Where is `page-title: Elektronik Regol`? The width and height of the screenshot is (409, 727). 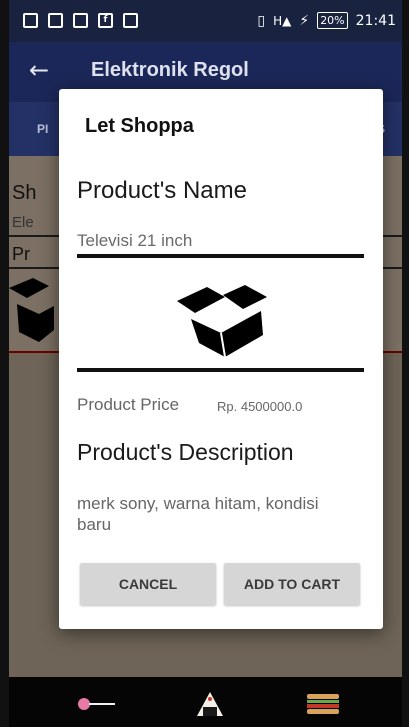 page-title: Elektronik Regol is located at coordinates (170, 70).